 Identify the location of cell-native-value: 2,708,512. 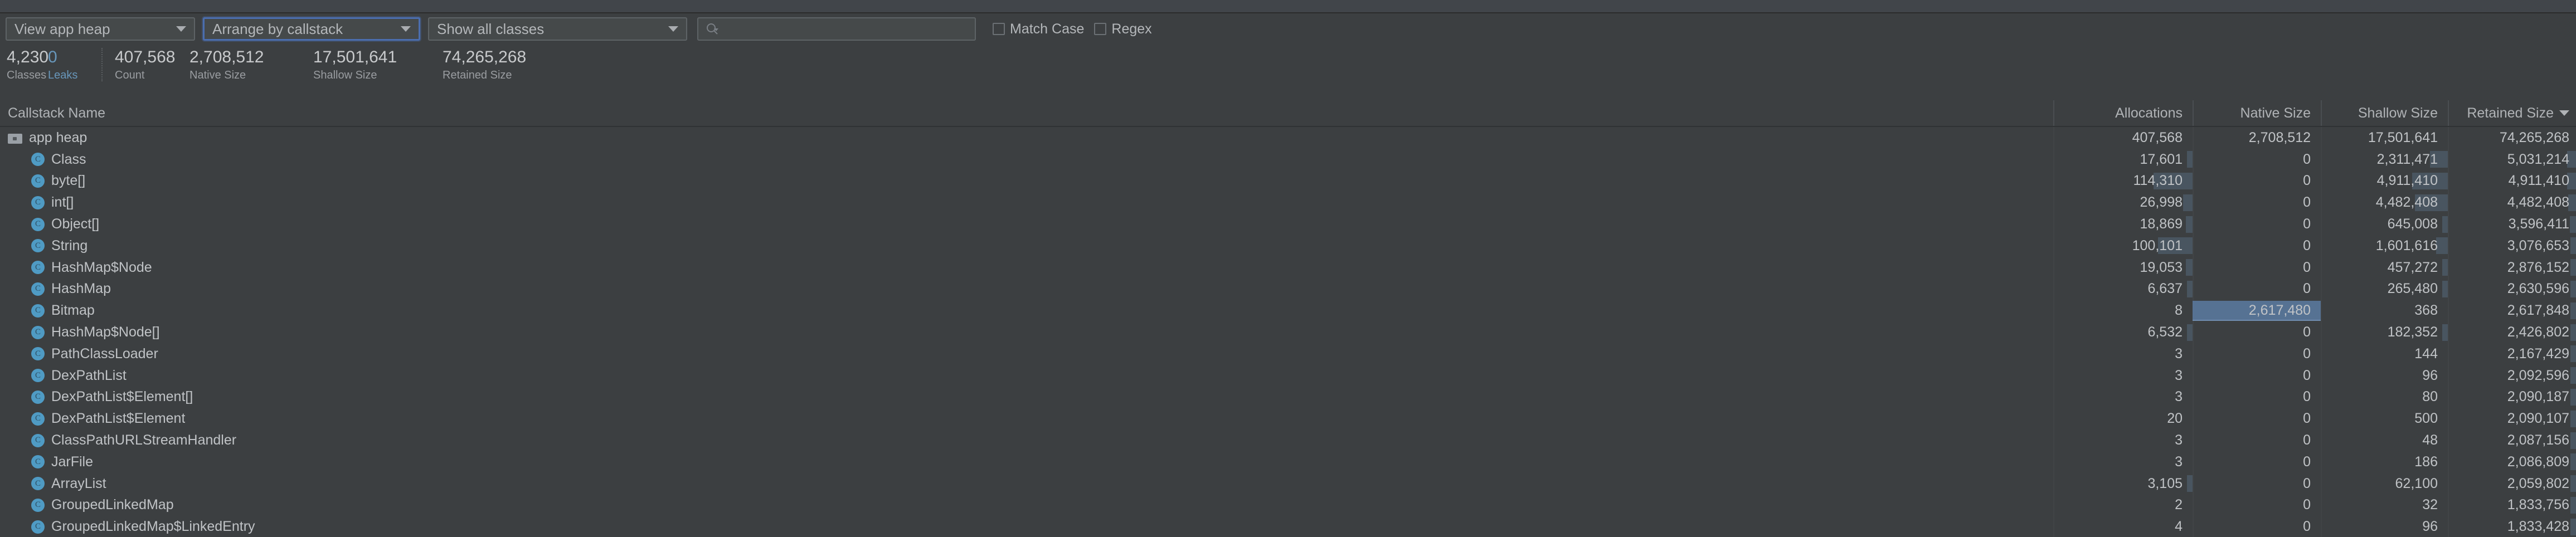
(2279, 137).